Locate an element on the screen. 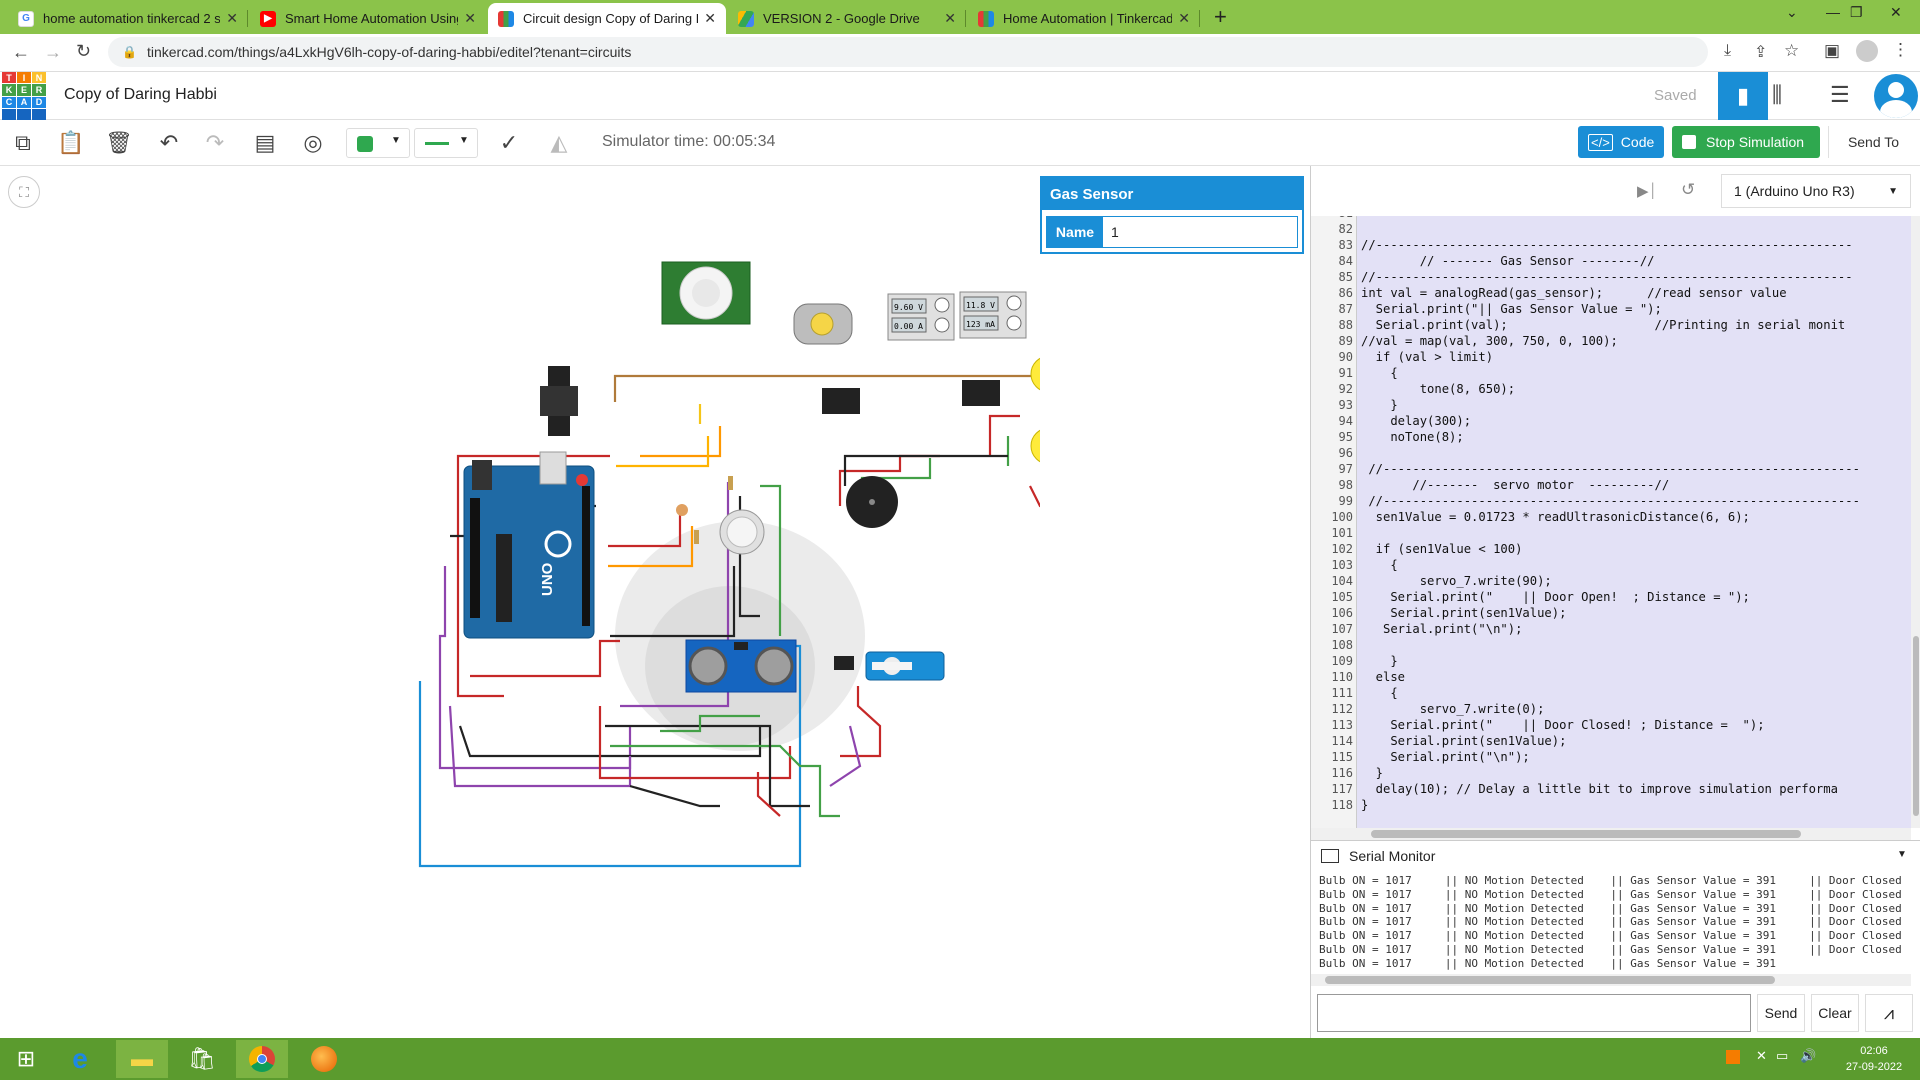 The height and width of the screenshot is (1080, 1920). code-button: </> Code is located at coordinates (1621, 142).